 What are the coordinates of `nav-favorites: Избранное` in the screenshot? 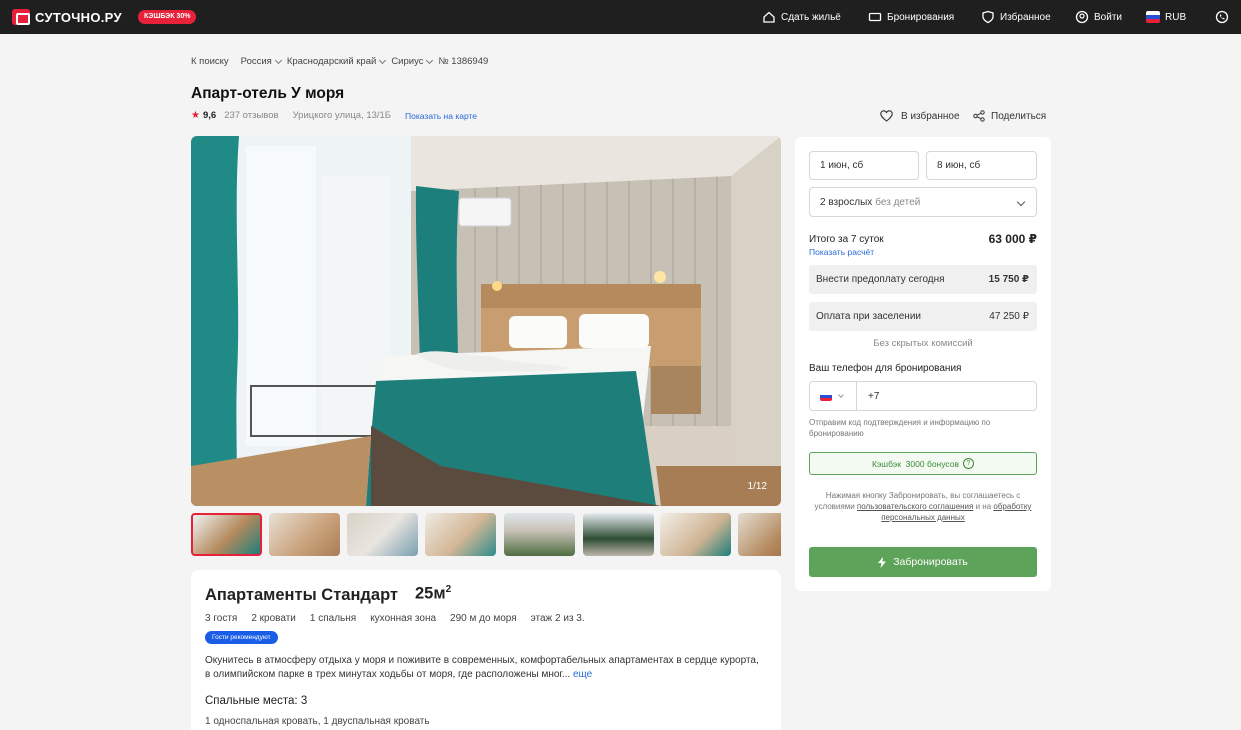 It's located at (1016, 17).